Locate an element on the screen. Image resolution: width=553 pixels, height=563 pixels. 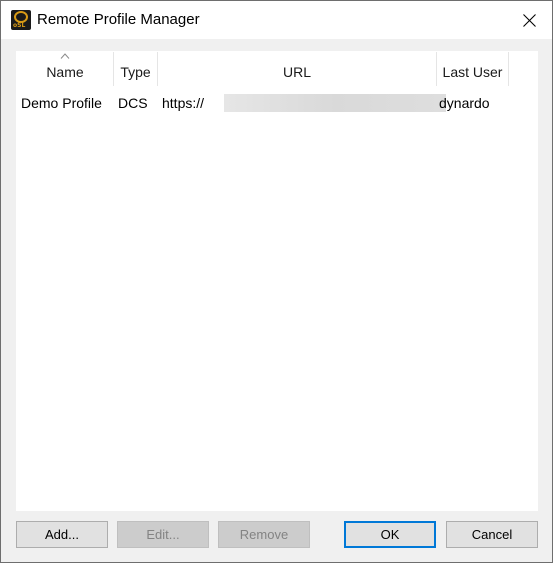
column-label: Type is located at coordinates (135, 72).